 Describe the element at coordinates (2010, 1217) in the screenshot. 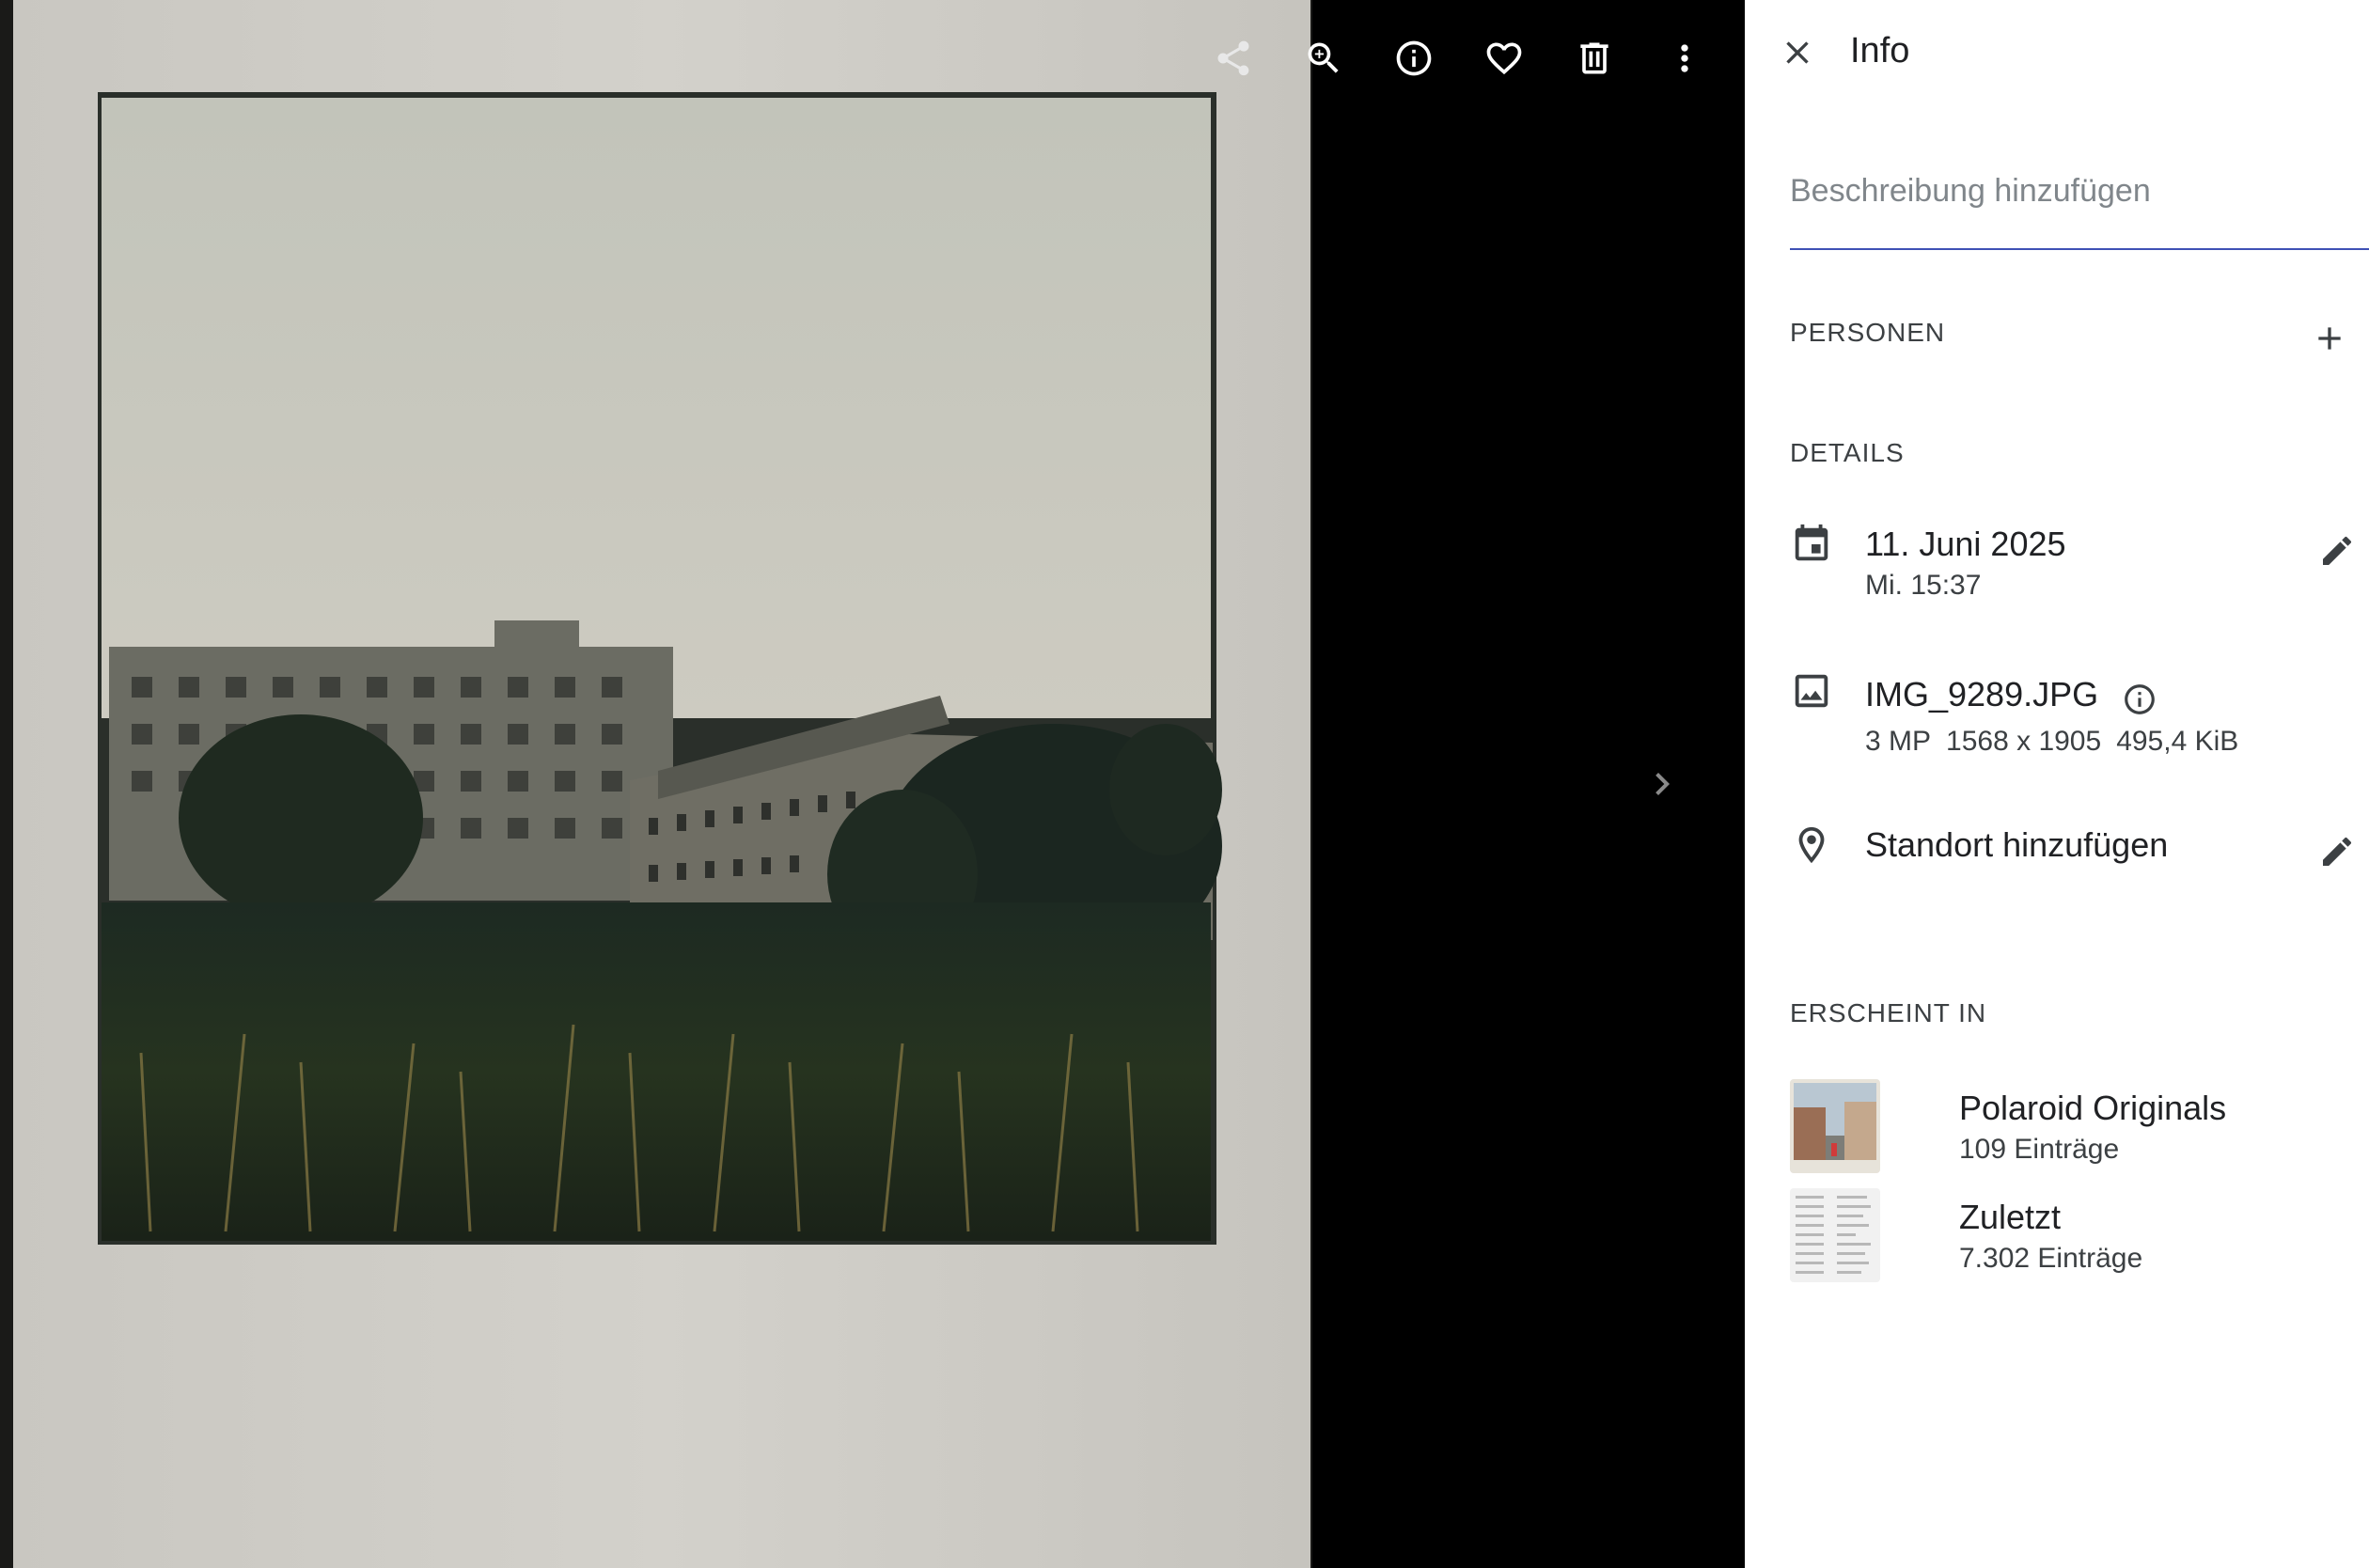

I see `album-name: Zuletzt` at that location.